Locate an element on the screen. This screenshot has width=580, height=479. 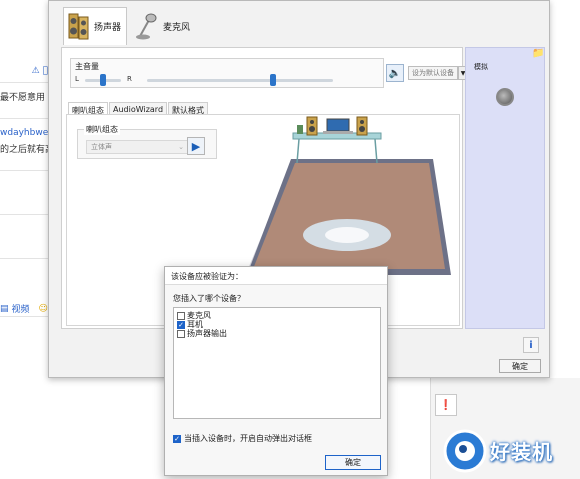
tab-speaker: 扬声器 is located at coordinates (95, 26).